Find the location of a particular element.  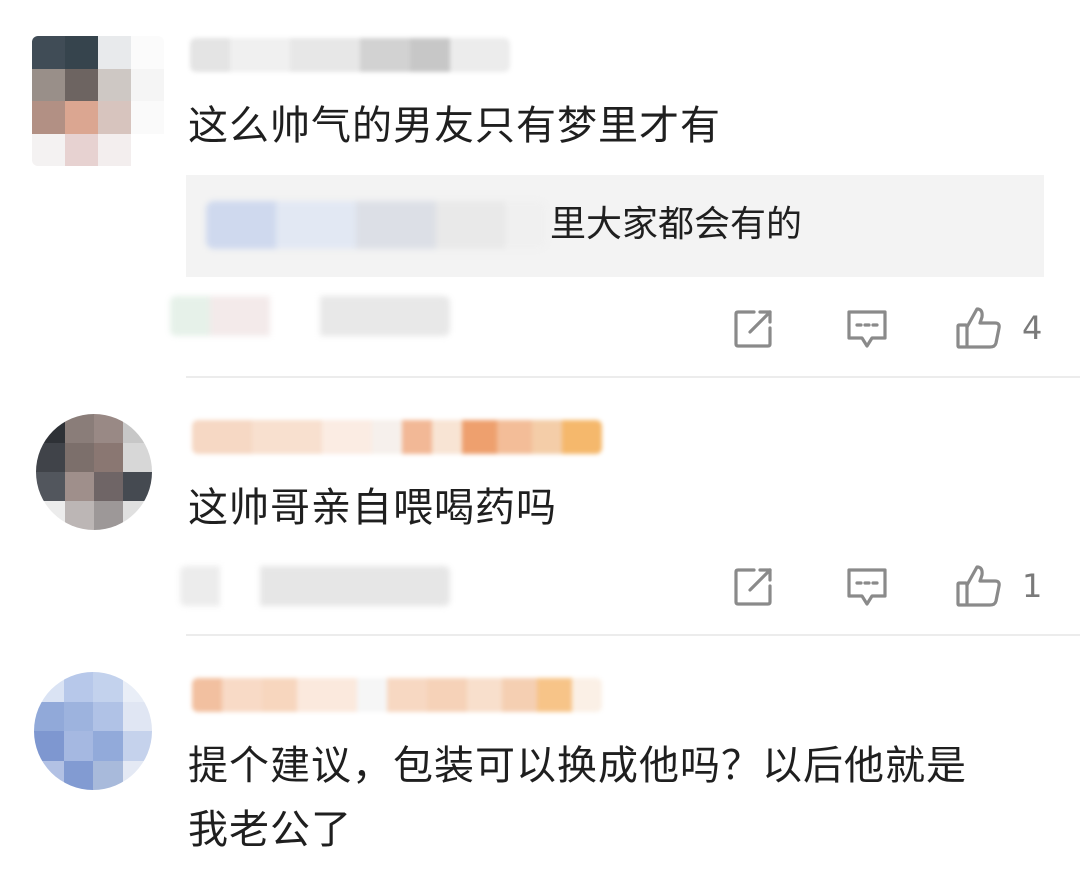

reply-author-blurred is located at coordinates (376, 225).